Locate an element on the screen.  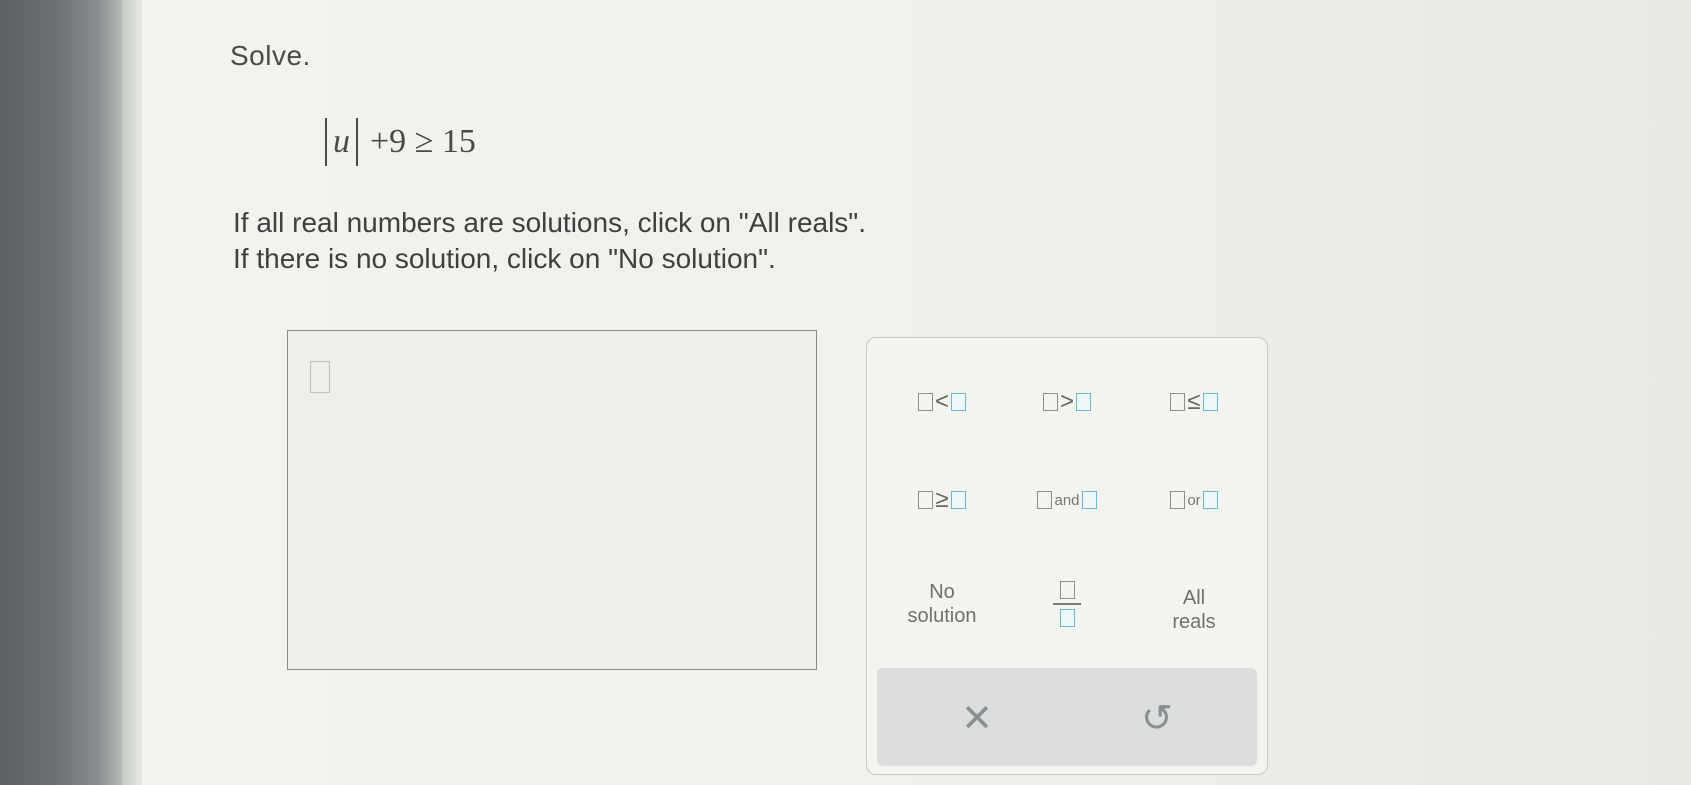
fraction-bar is located at coordinates (1067, 604).